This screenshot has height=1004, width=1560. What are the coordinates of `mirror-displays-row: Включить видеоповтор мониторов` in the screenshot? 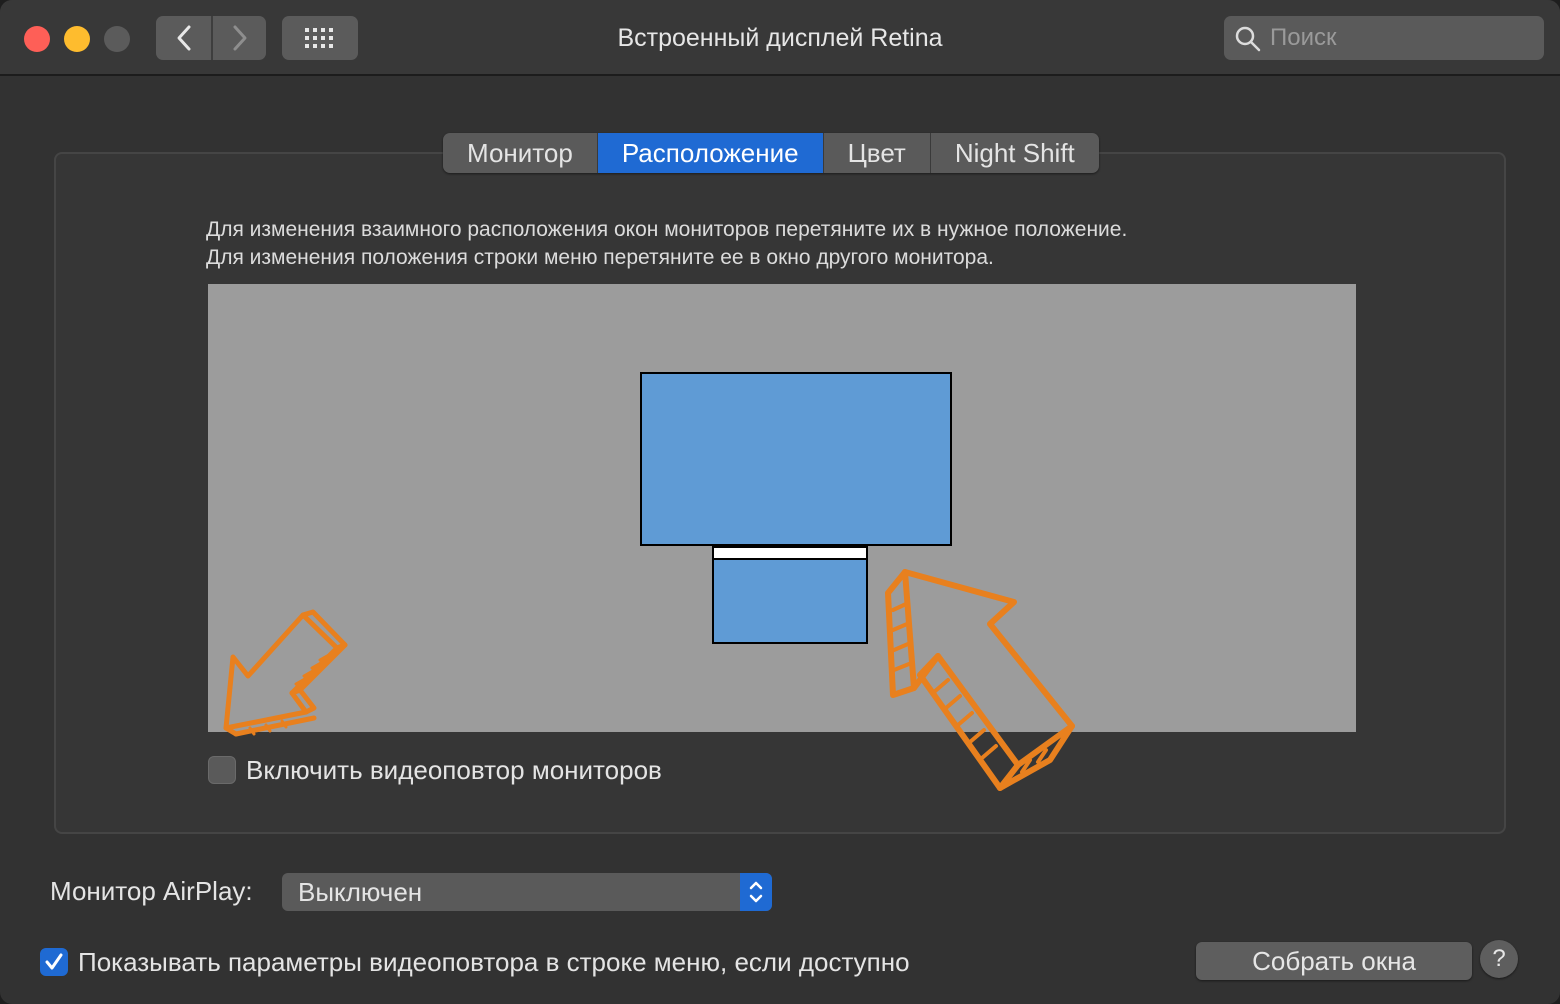 It's located at (435, 770).